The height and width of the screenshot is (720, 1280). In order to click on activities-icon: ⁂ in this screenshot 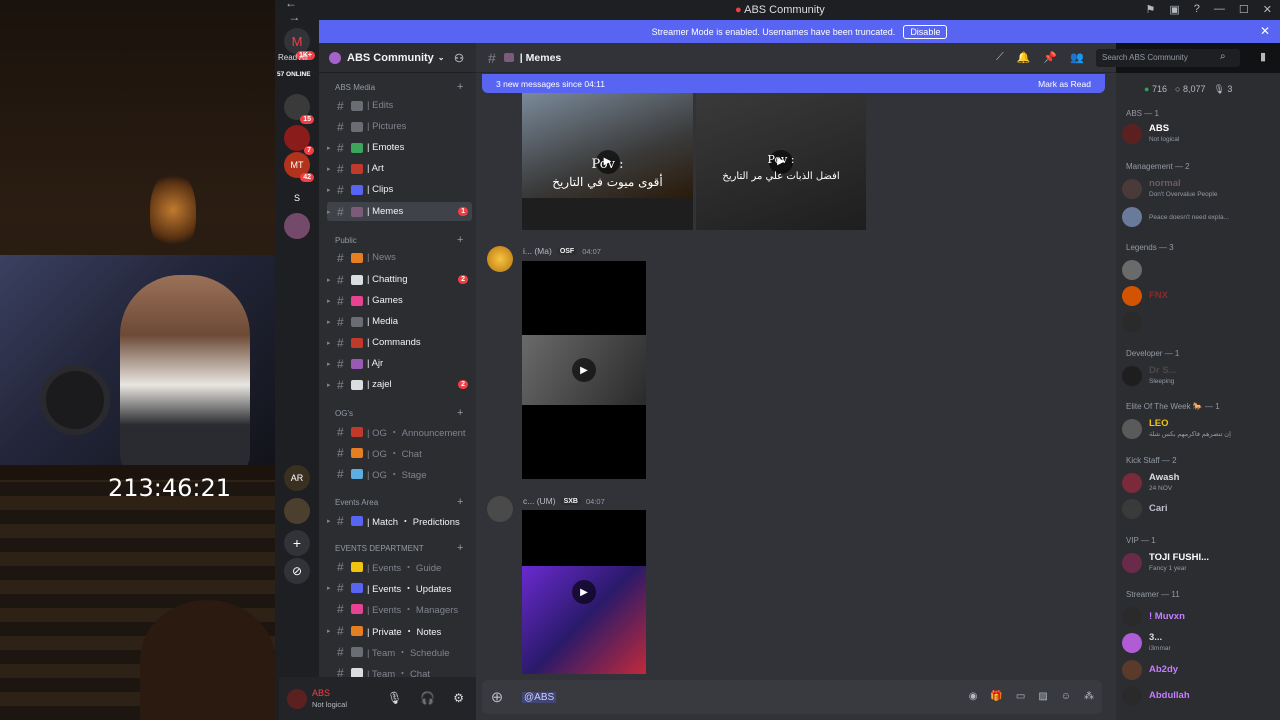, I will do `click(1089, 696)`.